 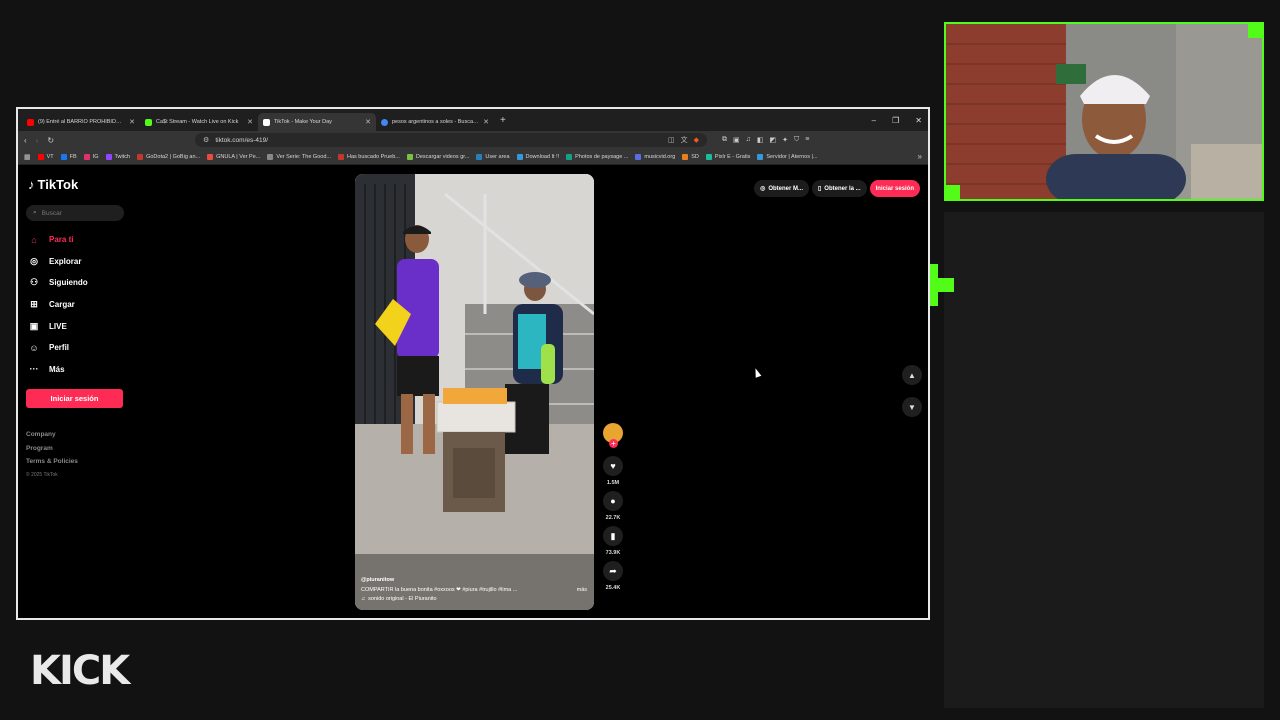 What do you see at coordinates (50, 140) in the screenshot?
I see `reload-icon: ↻` at bounding box center [50, 140].